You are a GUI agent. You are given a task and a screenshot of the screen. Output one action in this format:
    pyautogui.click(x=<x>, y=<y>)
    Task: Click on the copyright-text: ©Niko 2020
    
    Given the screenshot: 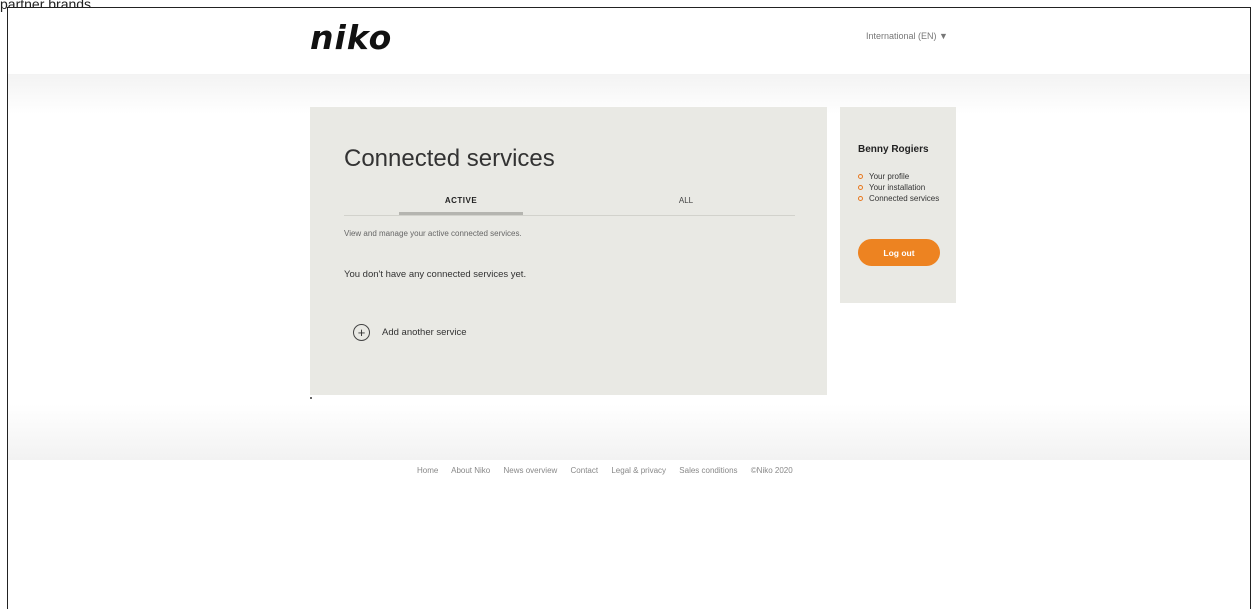 What is the action you would take?
    pyautogui.click(x=771, y=470)
    